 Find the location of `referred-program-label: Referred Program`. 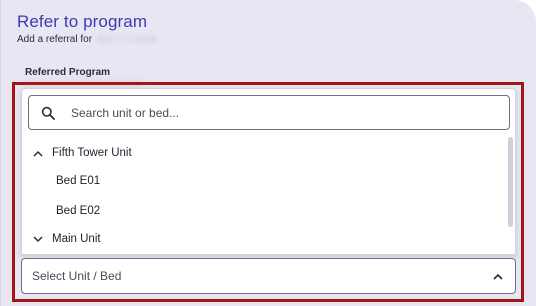

referred-program-label: Referred Program is located at coordinates (68, 72).